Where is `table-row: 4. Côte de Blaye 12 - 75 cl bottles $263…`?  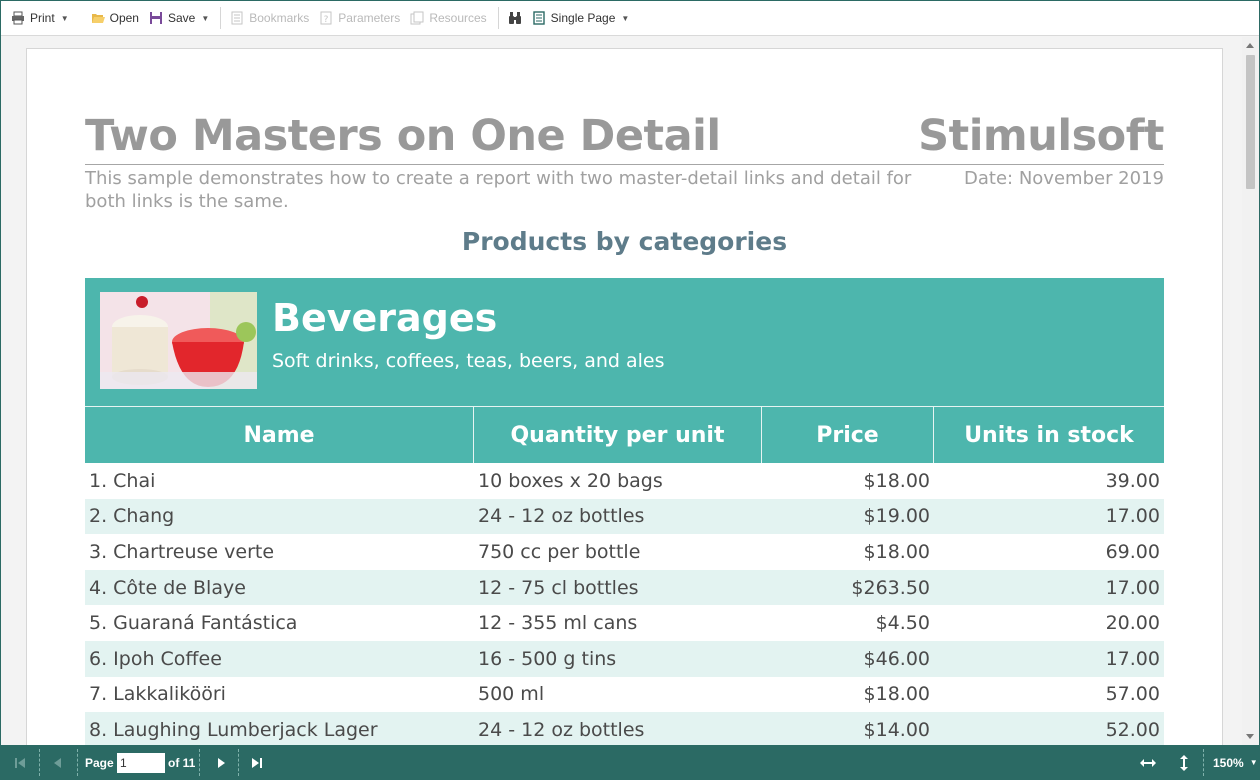
table-row: 4. Côte de Blaye 12 - 75 cl bottles $263… is located at coordinates (624, 587).